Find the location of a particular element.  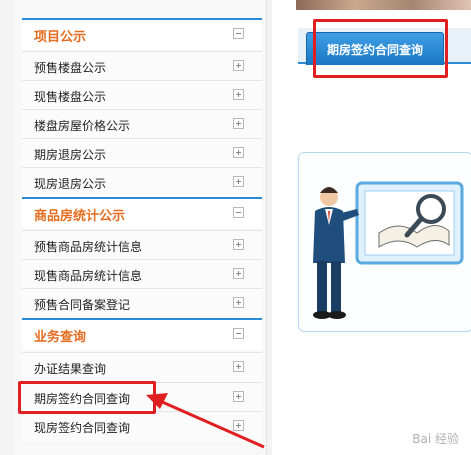

sidebar-item-label: 现房退房公示 is located at coordinates (70, 184).